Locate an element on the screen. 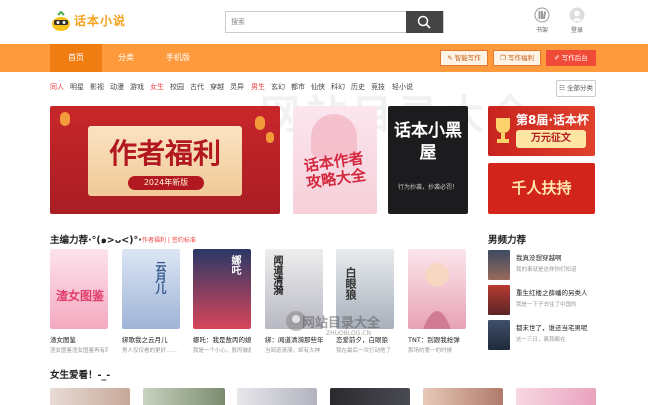  bookshelf-link: 书架 is located at coordinates (542, 20).